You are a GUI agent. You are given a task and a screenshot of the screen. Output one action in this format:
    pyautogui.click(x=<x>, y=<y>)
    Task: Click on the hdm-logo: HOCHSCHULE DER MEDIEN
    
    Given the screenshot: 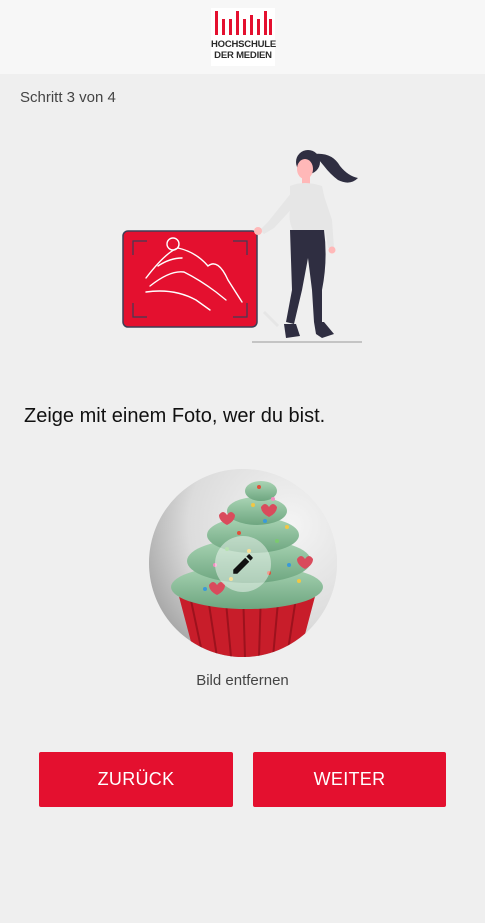 What is the action you would take?
    pyautogui.click(x=244, y=37)
    